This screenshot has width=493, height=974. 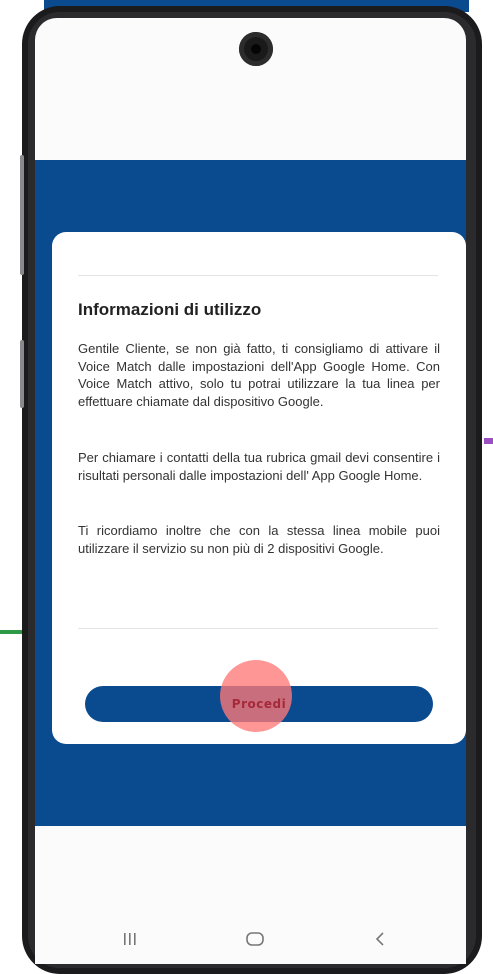 I want to click on proceed-button, so click(x=259, y=704).